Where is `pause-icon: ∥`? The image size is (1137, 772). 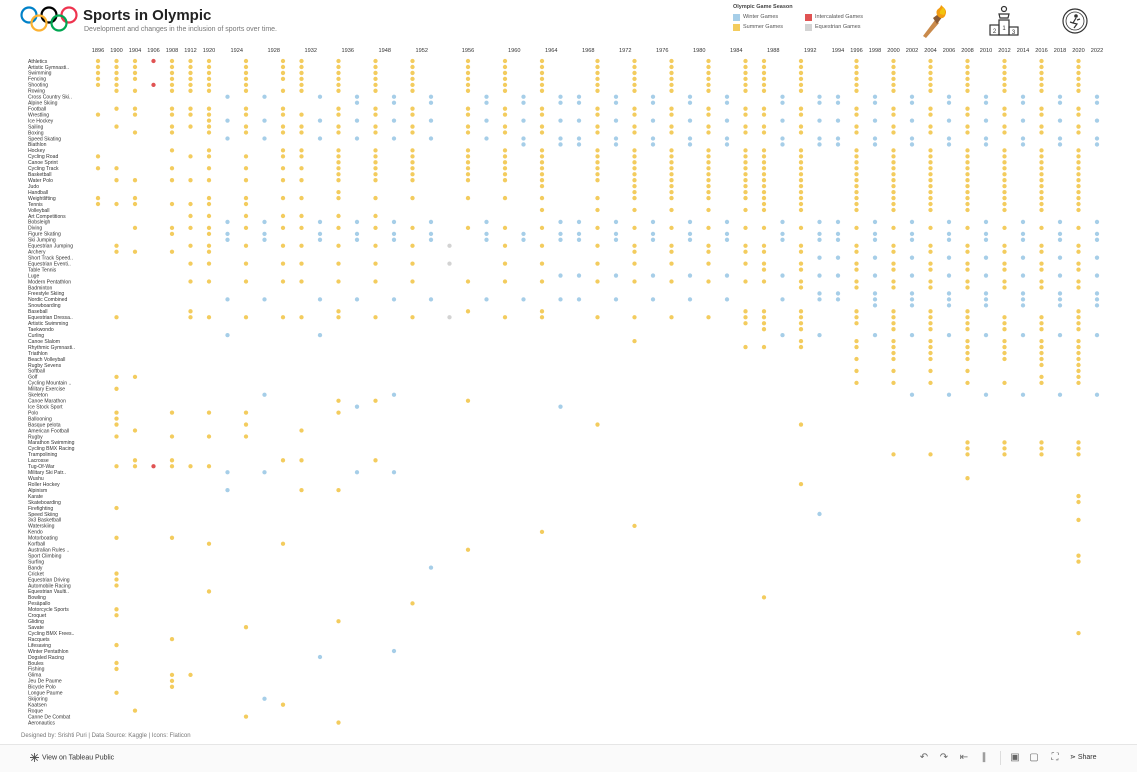 pause-icon: ∥ is located at coordinates (984, 758).